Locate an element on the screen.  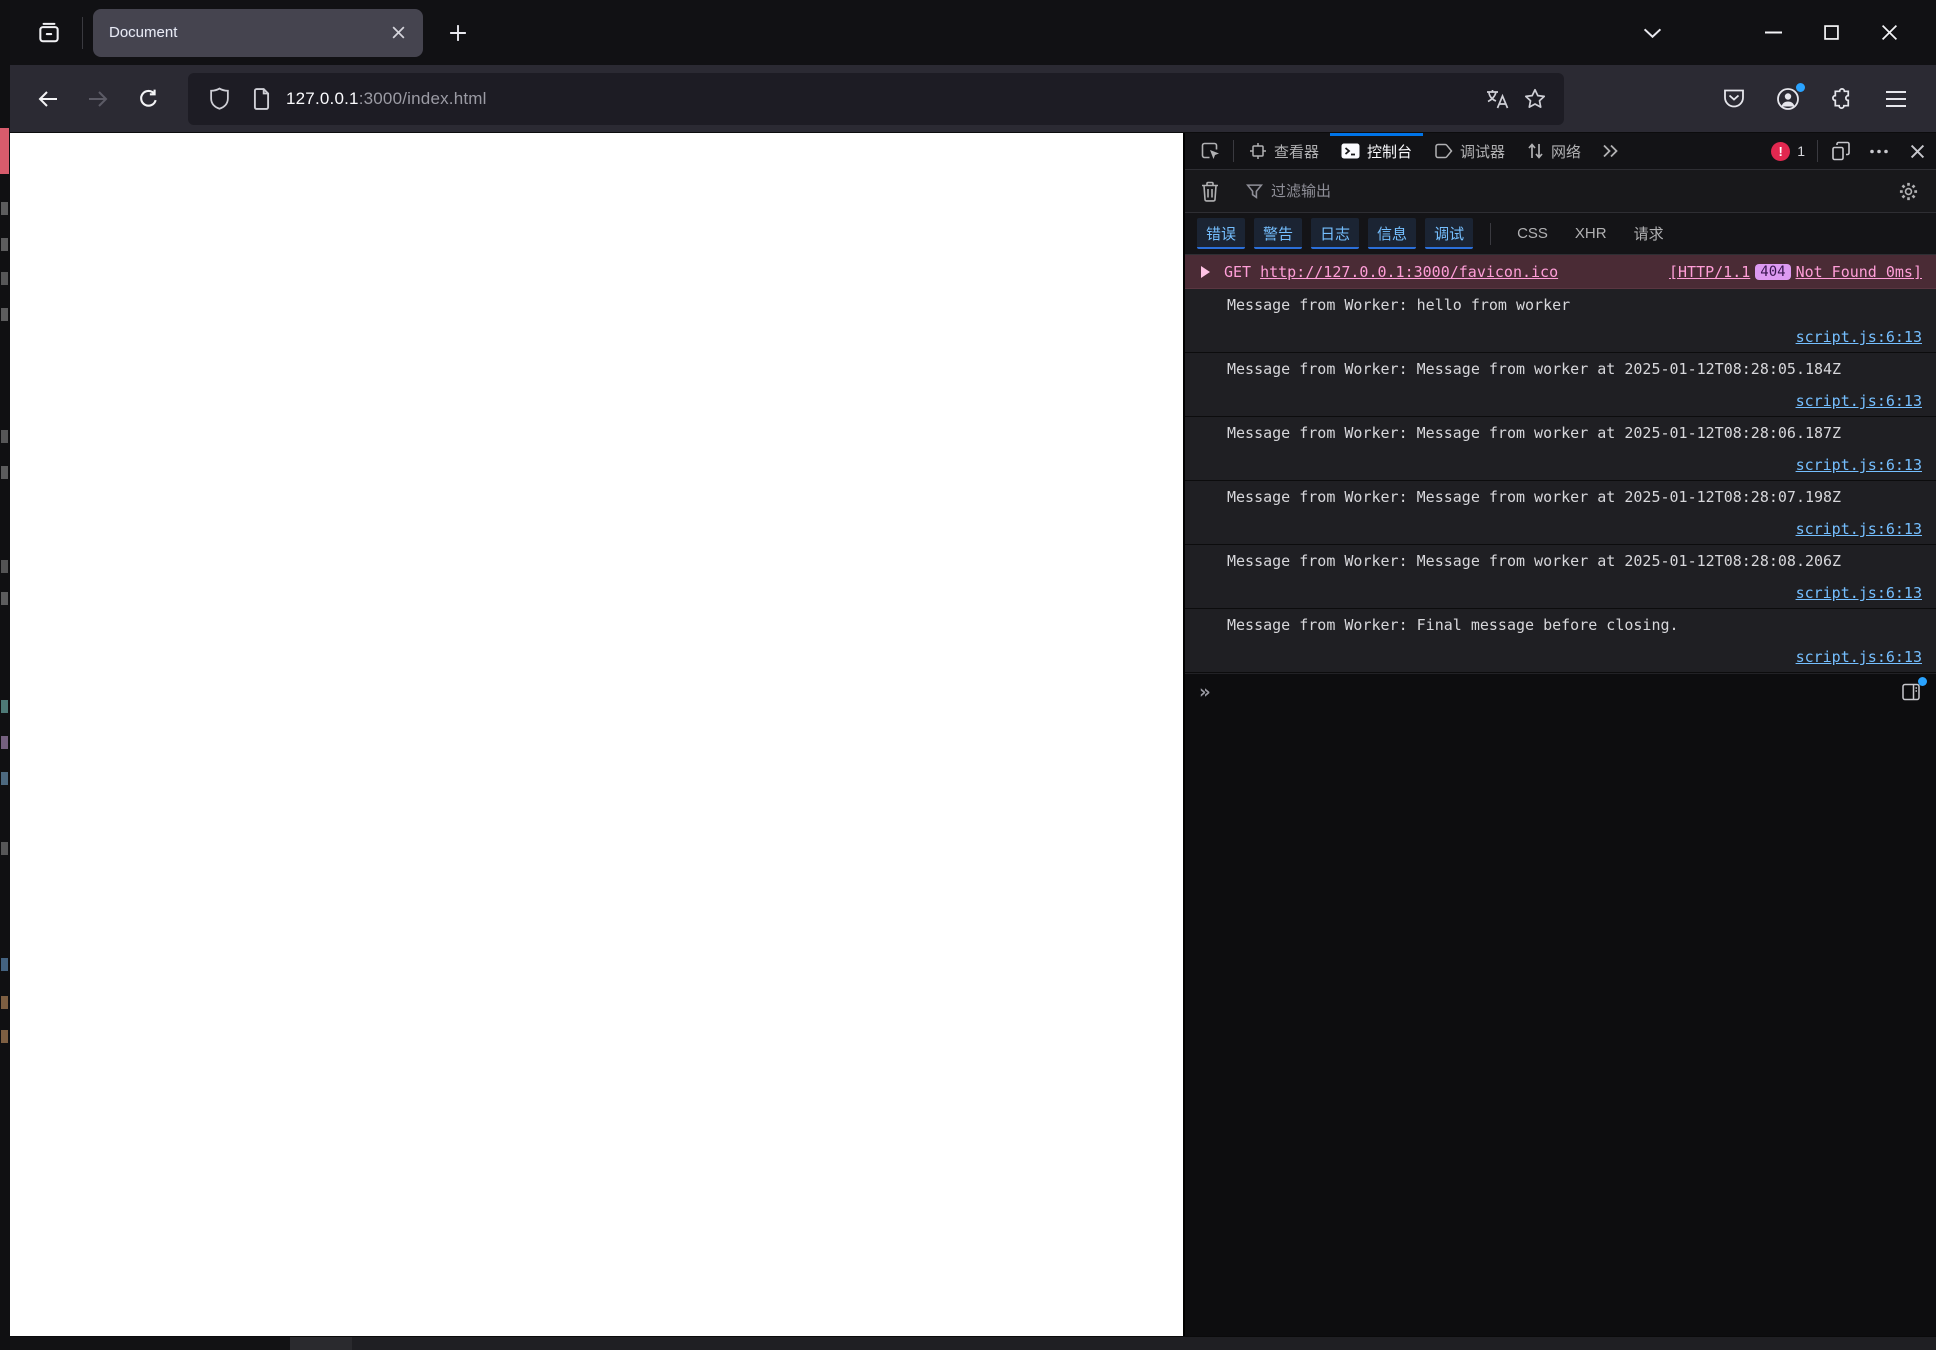
clear-console-icon is located at coordinates (1210, 191).